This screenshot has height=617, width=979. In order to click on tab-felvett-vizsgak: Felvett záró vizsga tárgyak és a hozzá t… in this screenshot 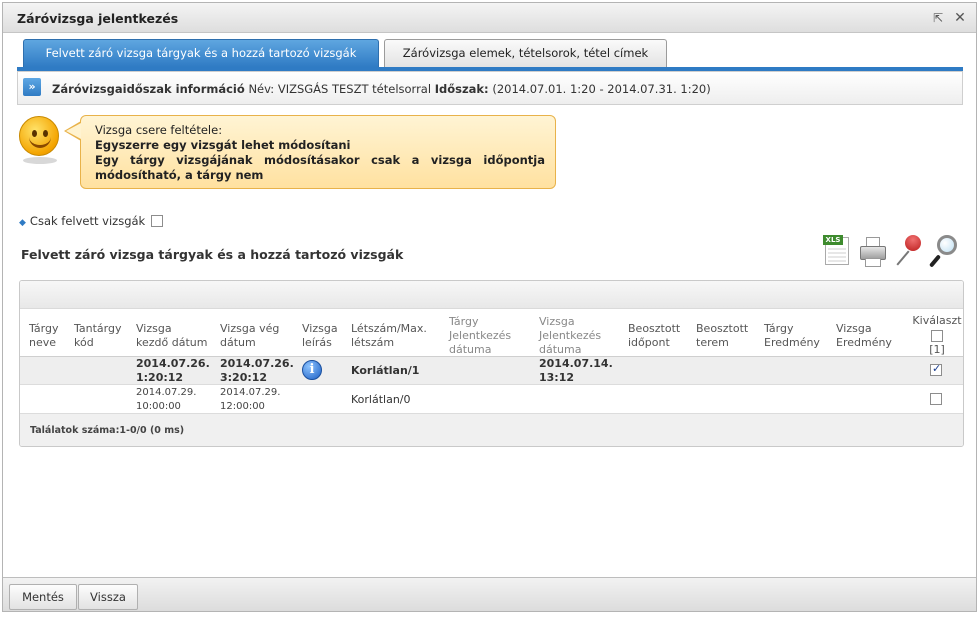, I will do `click(201, 53)`.